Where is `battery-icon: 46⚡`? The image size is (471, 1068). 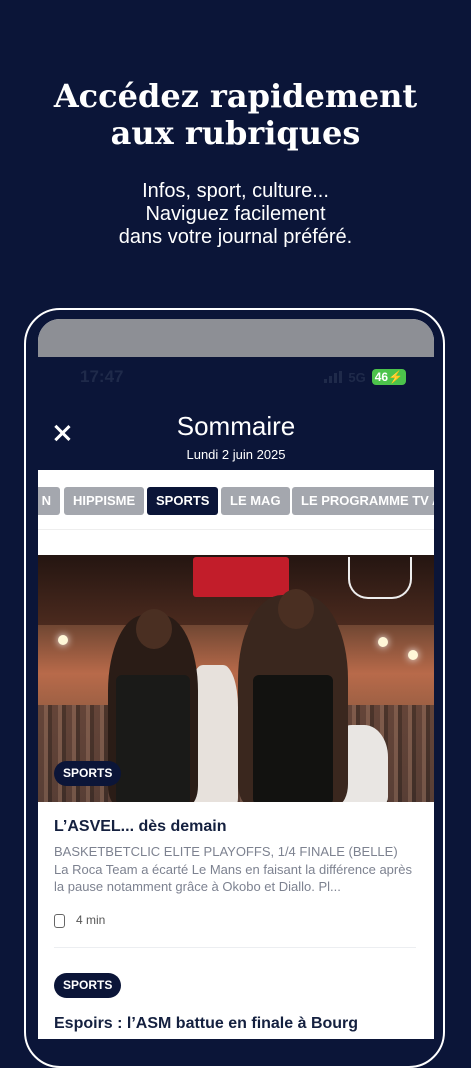 battery-icon: 46⚡ is located at coordinates (388, 377).